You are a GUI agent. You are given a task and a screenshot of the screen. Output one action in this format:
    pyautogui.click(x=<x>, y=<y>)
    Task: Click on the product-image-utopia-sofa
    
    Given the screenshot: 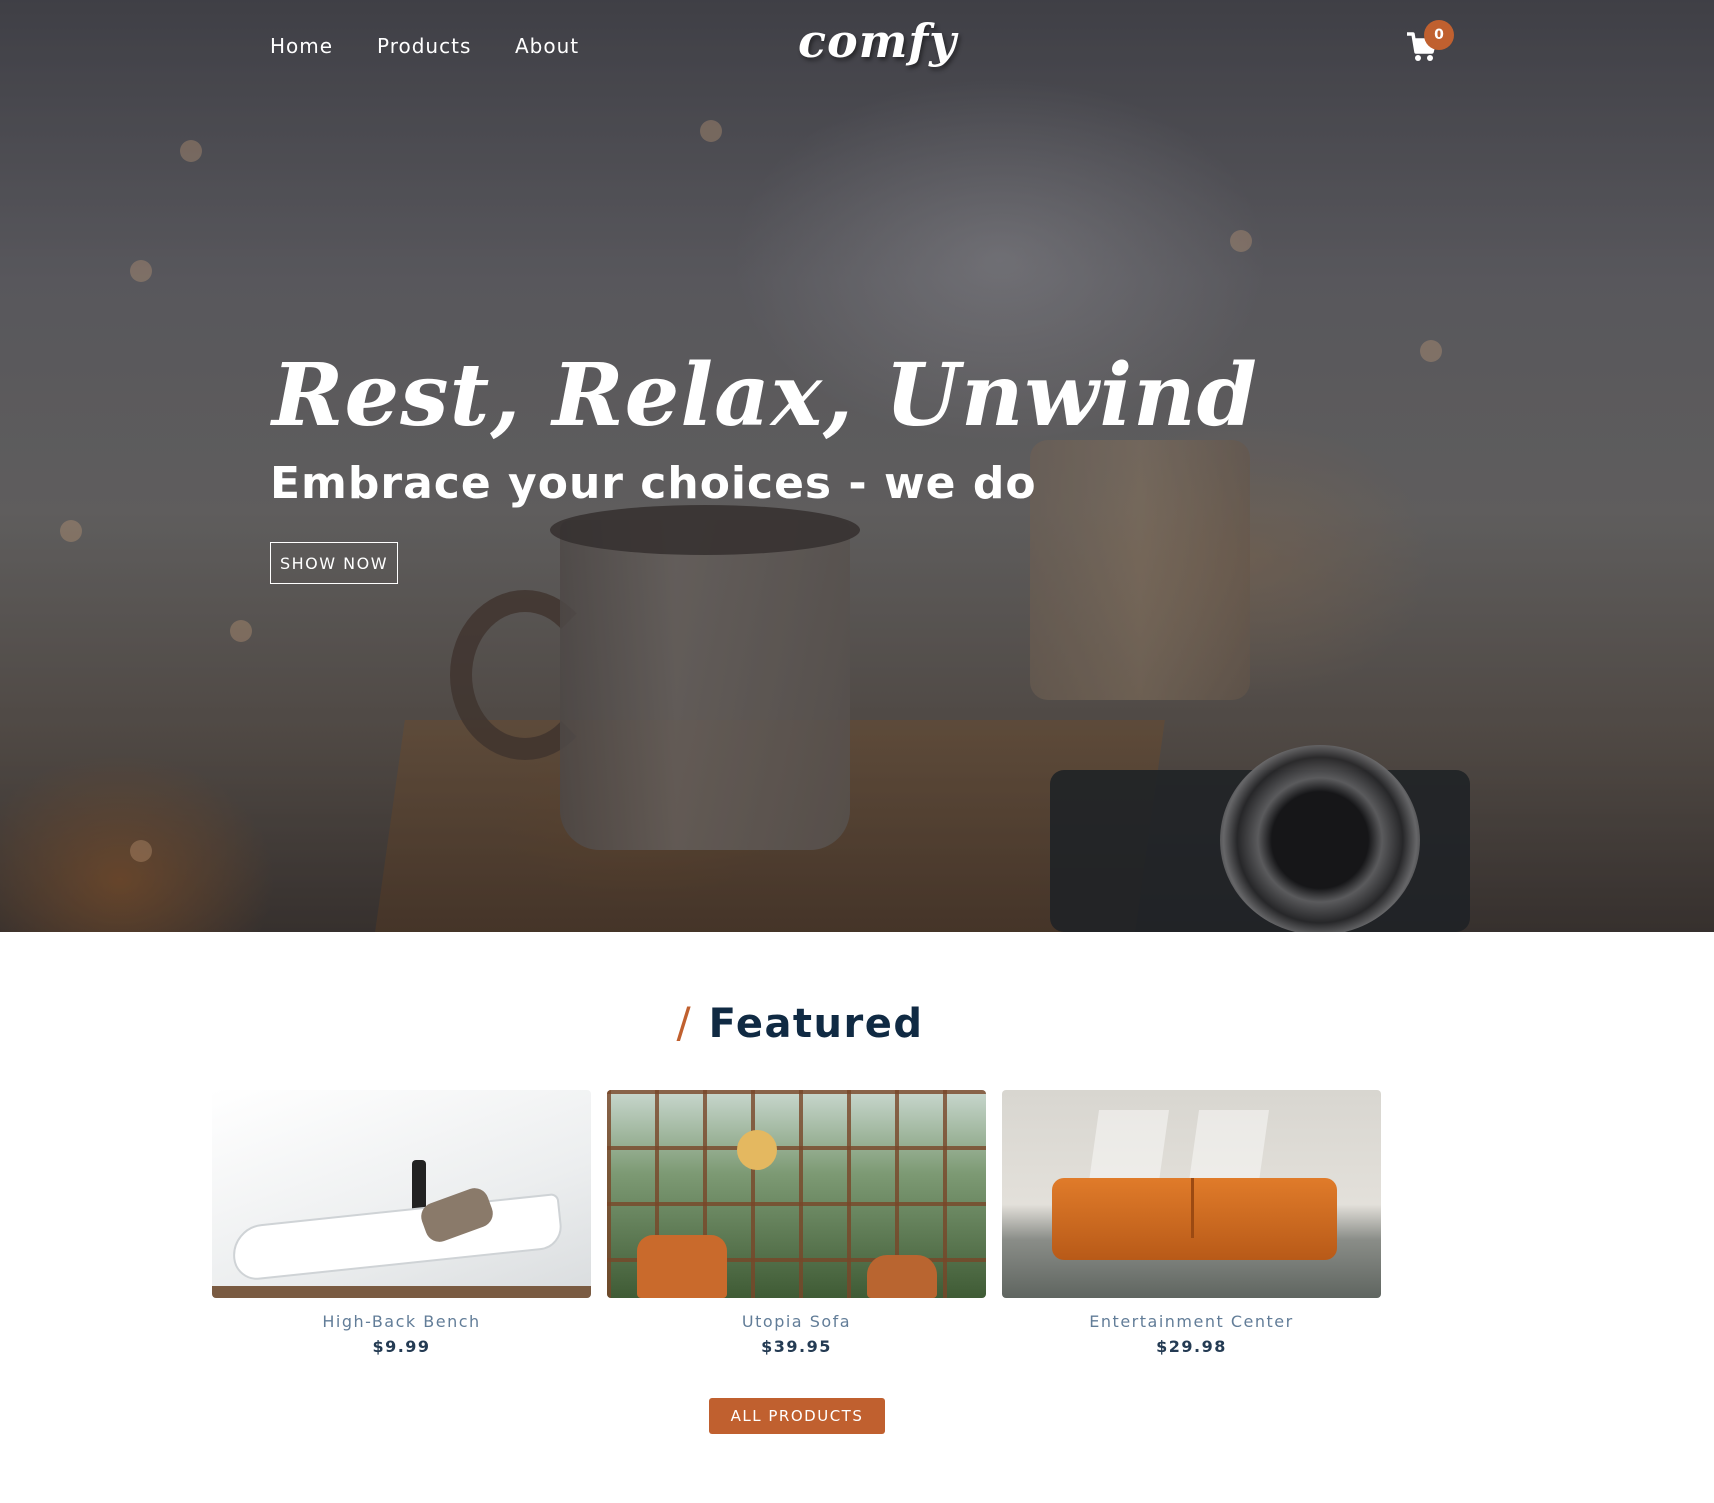 What is the action you would take?
    pyautogui.click(x=796, y=1194)
    